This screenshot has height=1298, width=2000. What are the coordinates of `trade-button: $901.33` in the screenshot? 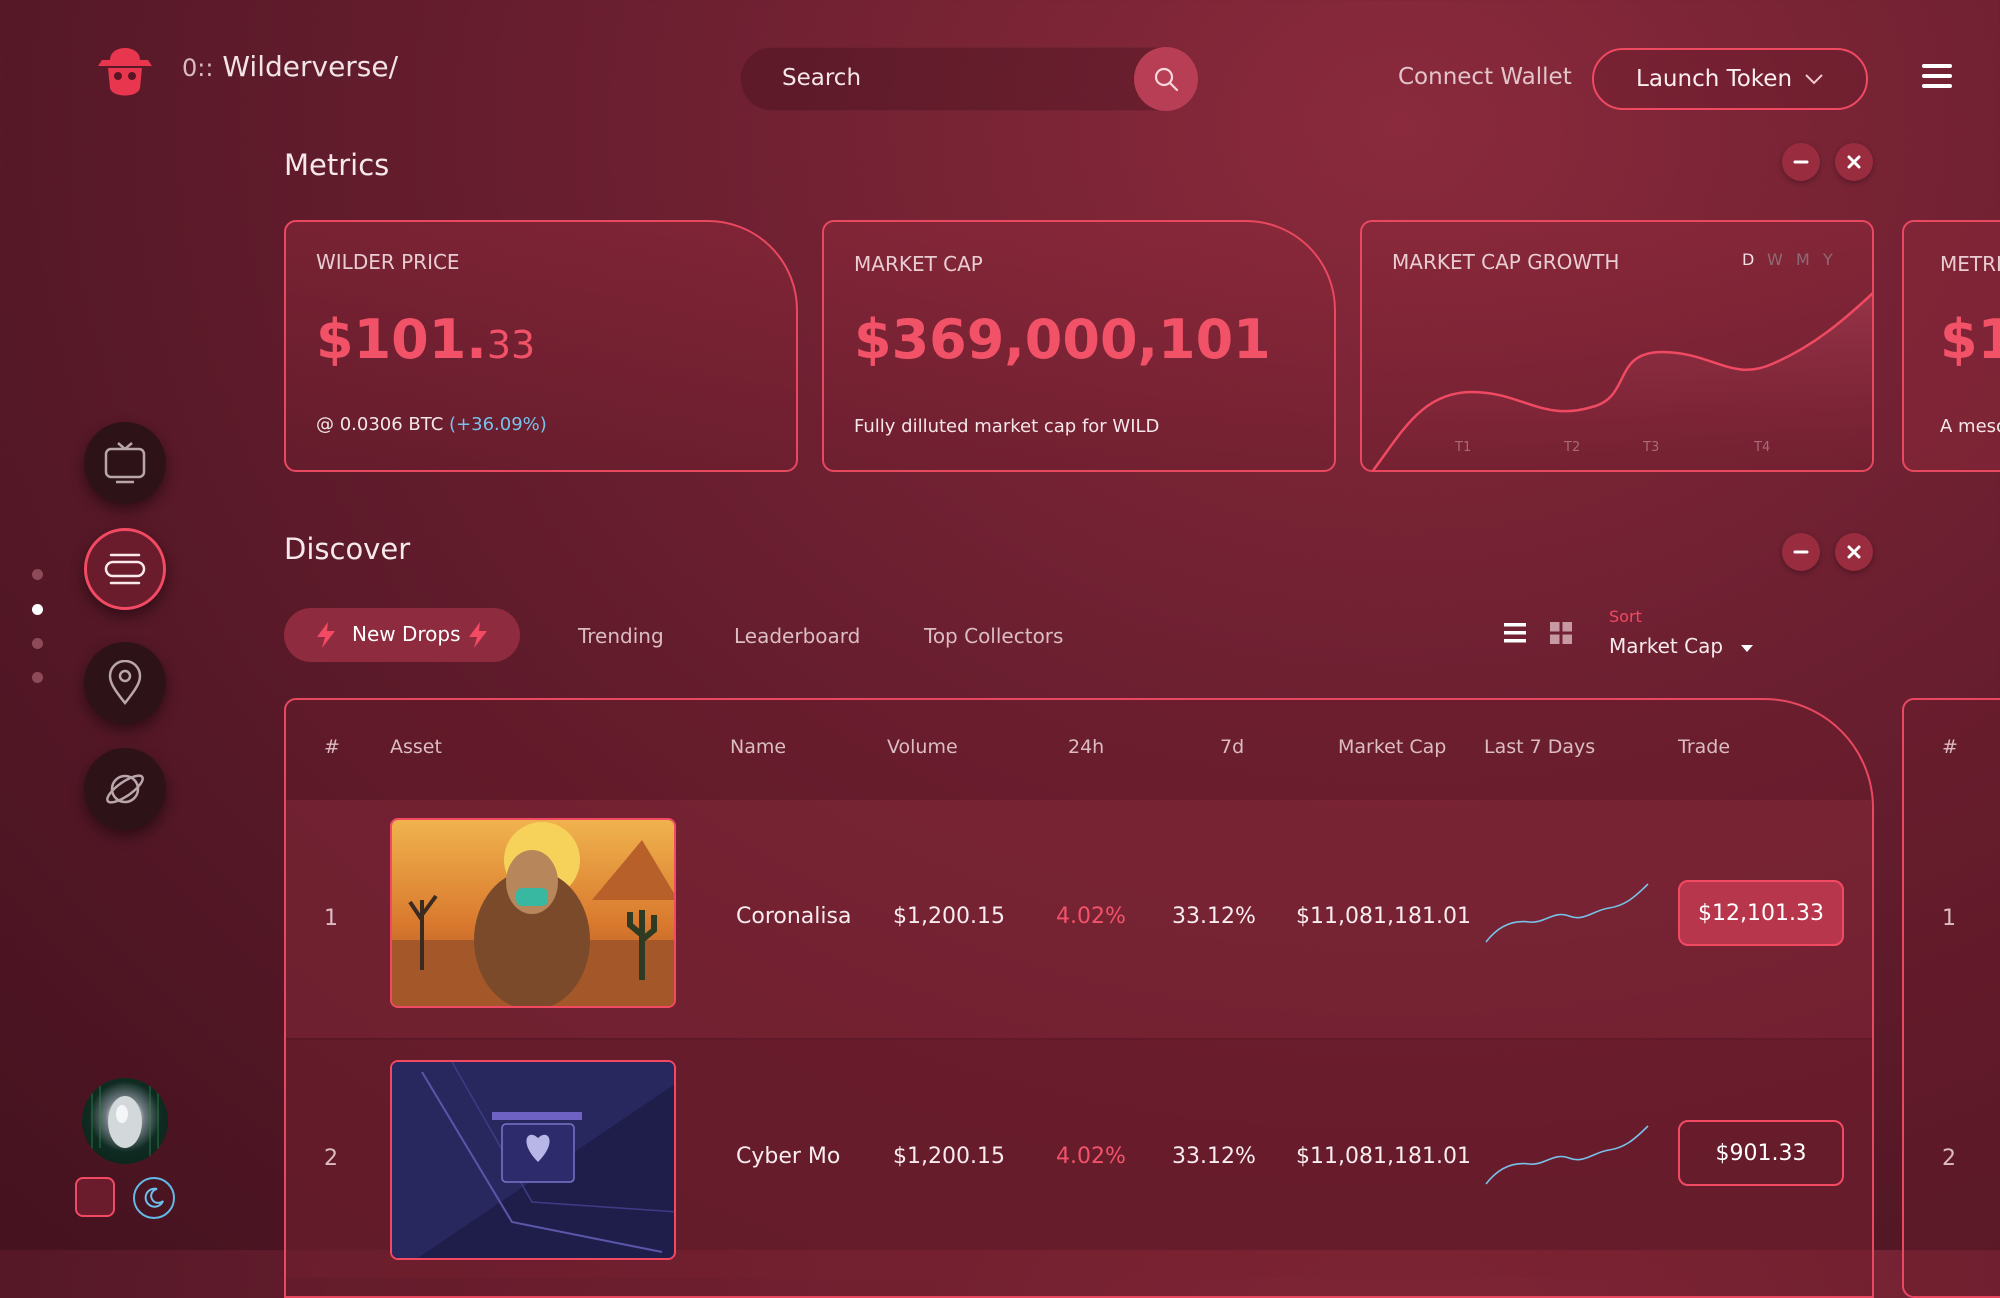 It's located at (1761, 1153).